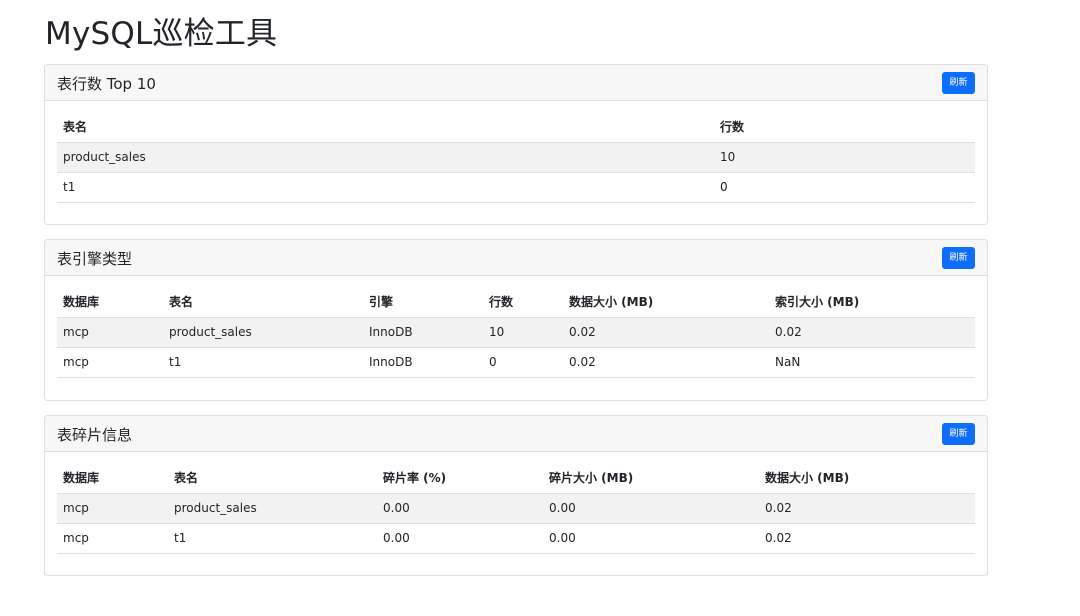 The image size is (1080, 616). What do you see at coordinates (516, 258) in the screenshot?
I see `card-header: 表引擎类型 刷新` at bounding box center [516, 258].